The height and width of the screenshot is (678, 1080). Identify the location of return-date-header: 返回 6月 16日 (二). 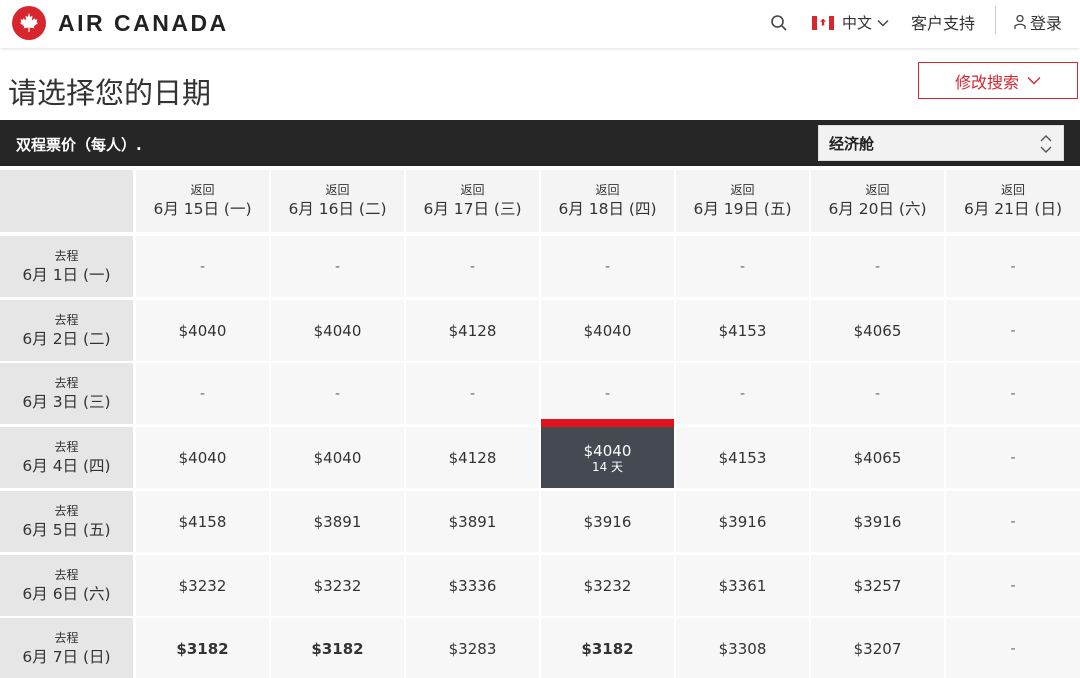
(337, 201).